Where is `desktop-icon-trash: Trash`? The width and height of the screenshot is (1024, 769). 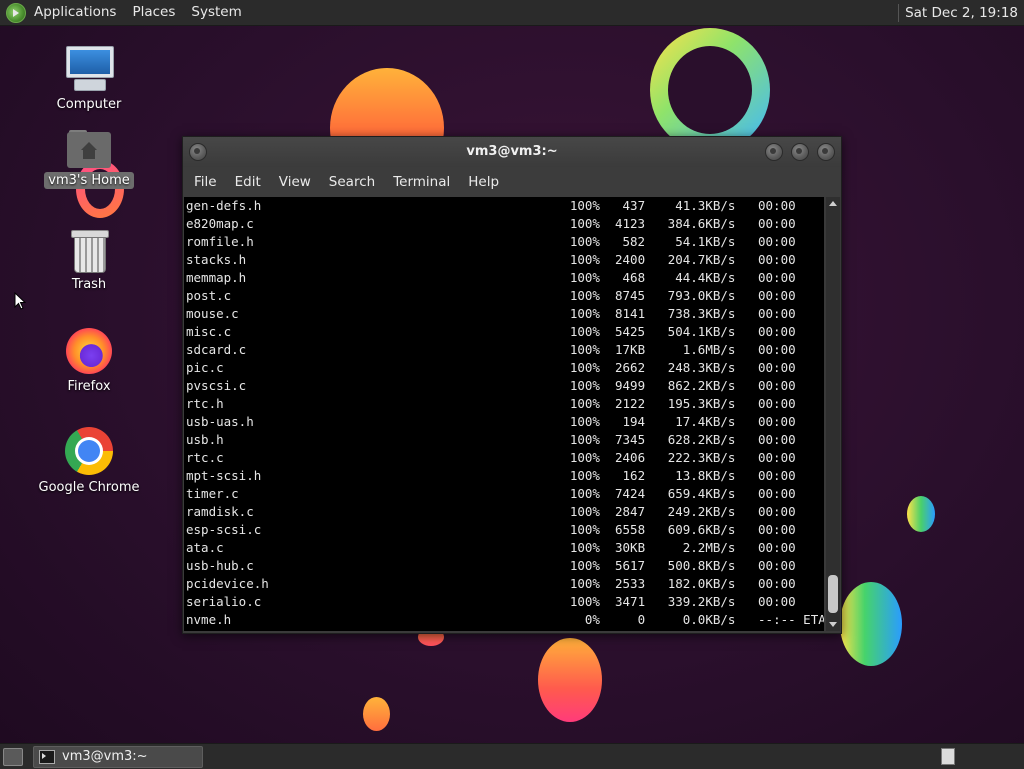
desktop-icon-trash: Trash is located at coordinates (89, 261).